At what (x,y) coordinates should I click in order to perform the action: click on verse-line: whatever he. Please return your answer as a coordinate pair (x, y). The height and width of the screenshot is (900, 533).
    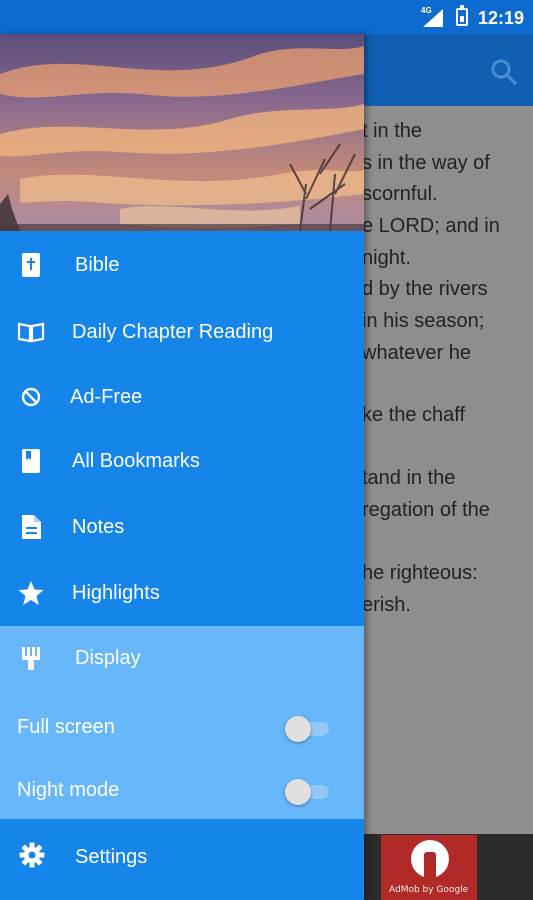
    Looking at the image, I should click on (416, 353).